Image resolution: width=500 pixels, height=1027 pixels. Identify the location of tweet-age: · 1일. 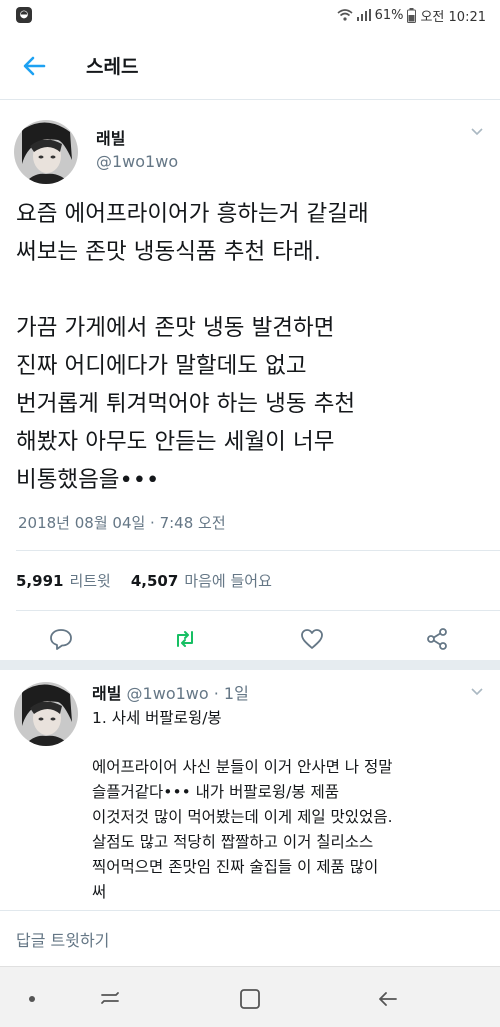
(231, 693).